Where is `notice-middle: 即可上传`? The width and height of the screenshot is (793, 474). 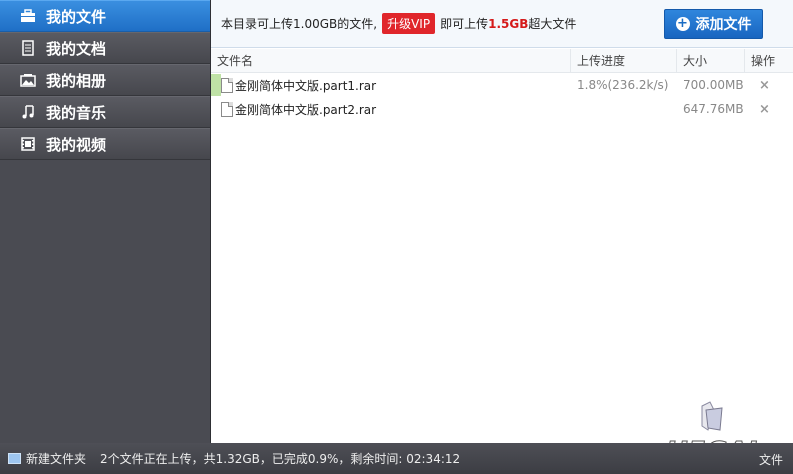
notice-middle: 即可上传 is located at coordinates (464, 24).